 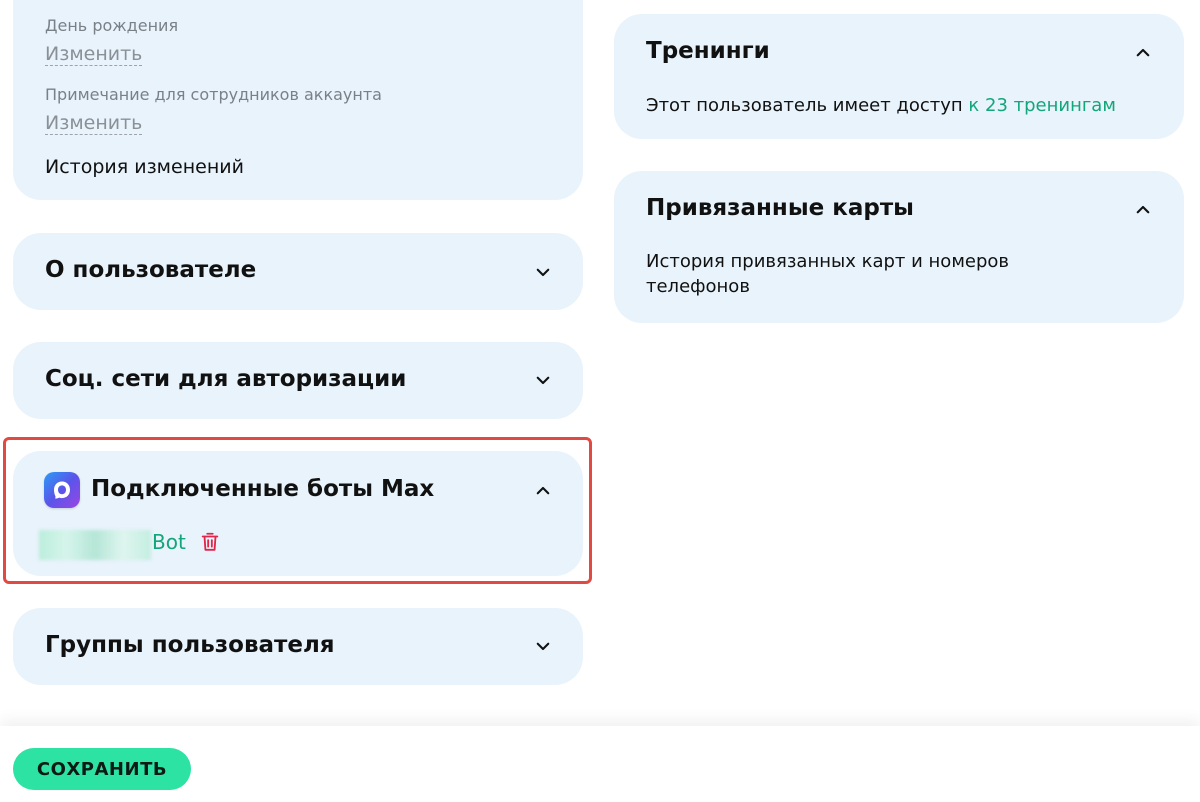 What do you see at coordinates (190, 645) in the screenshot?
I see `user-groups-title: Группы пользователя` at bounding box center [190, 645].